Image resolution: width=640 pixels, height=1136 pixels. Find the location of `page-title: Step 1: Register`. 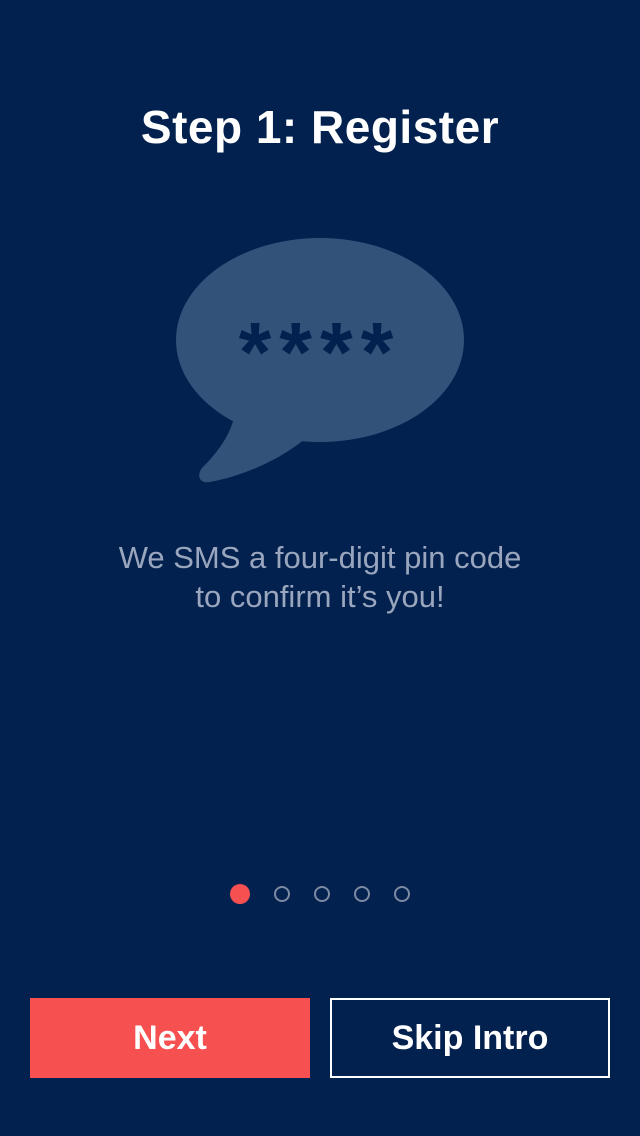

page-title: Step 1: Register is located at coordinates (320, 127).